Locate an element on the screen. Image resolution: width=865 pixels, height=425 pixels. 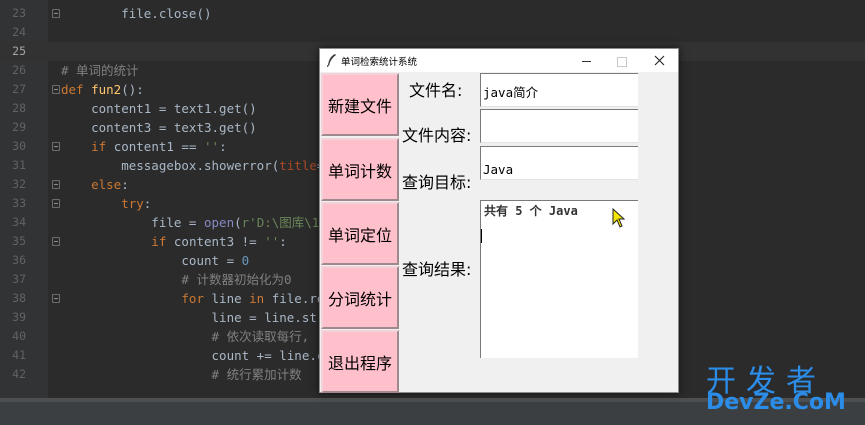
minimize-button is located at coordinates (586, 60).